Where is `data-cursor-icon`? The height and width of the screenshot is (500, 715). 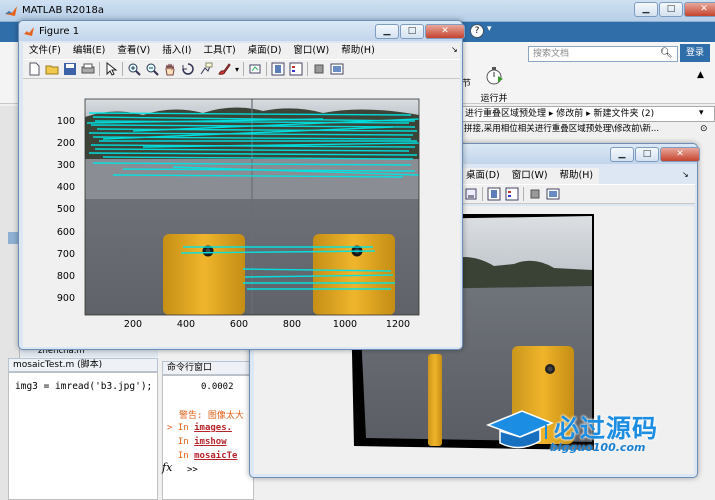 data-cursor-icon is located at coordinates (206, 69).